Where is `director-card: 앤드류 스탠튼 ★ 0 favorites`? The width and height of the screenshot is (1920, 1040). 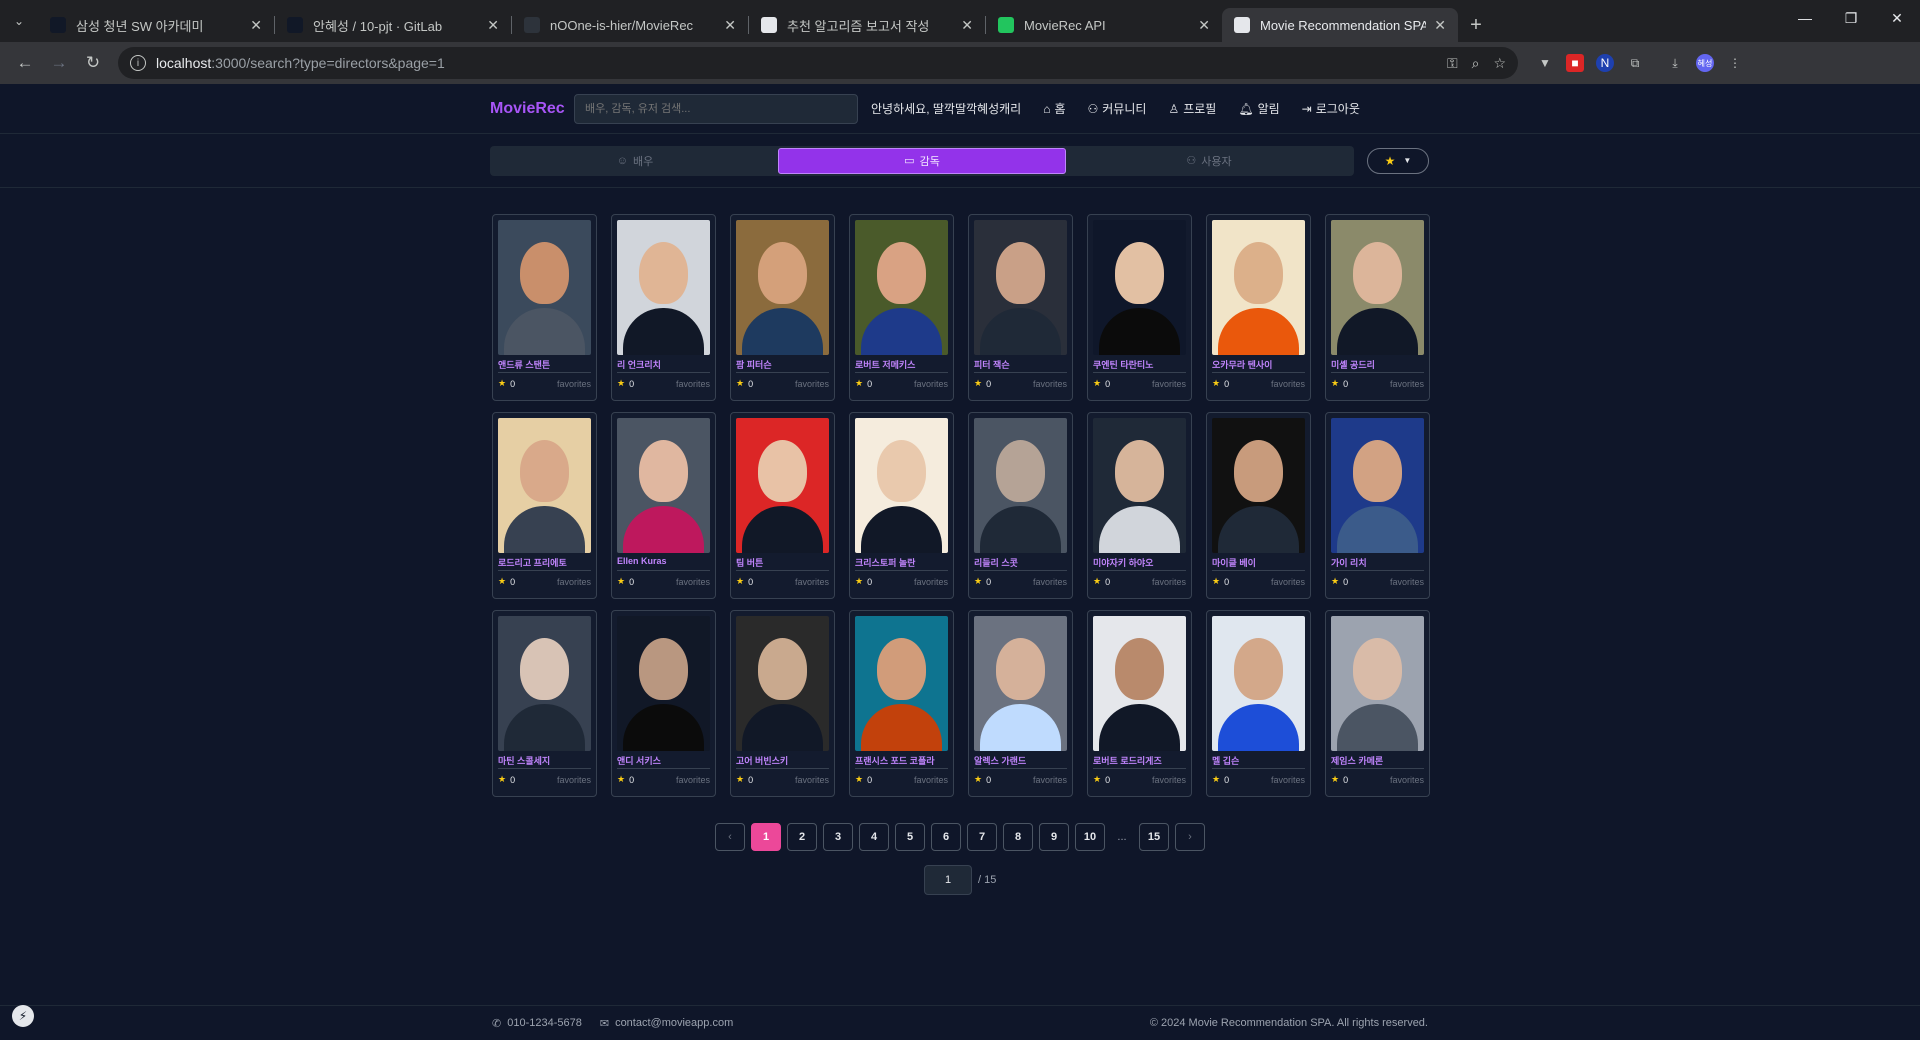 director-card: 앤드류 스탠튼 ★ 0 favorites is located at coordinates (544, 307).